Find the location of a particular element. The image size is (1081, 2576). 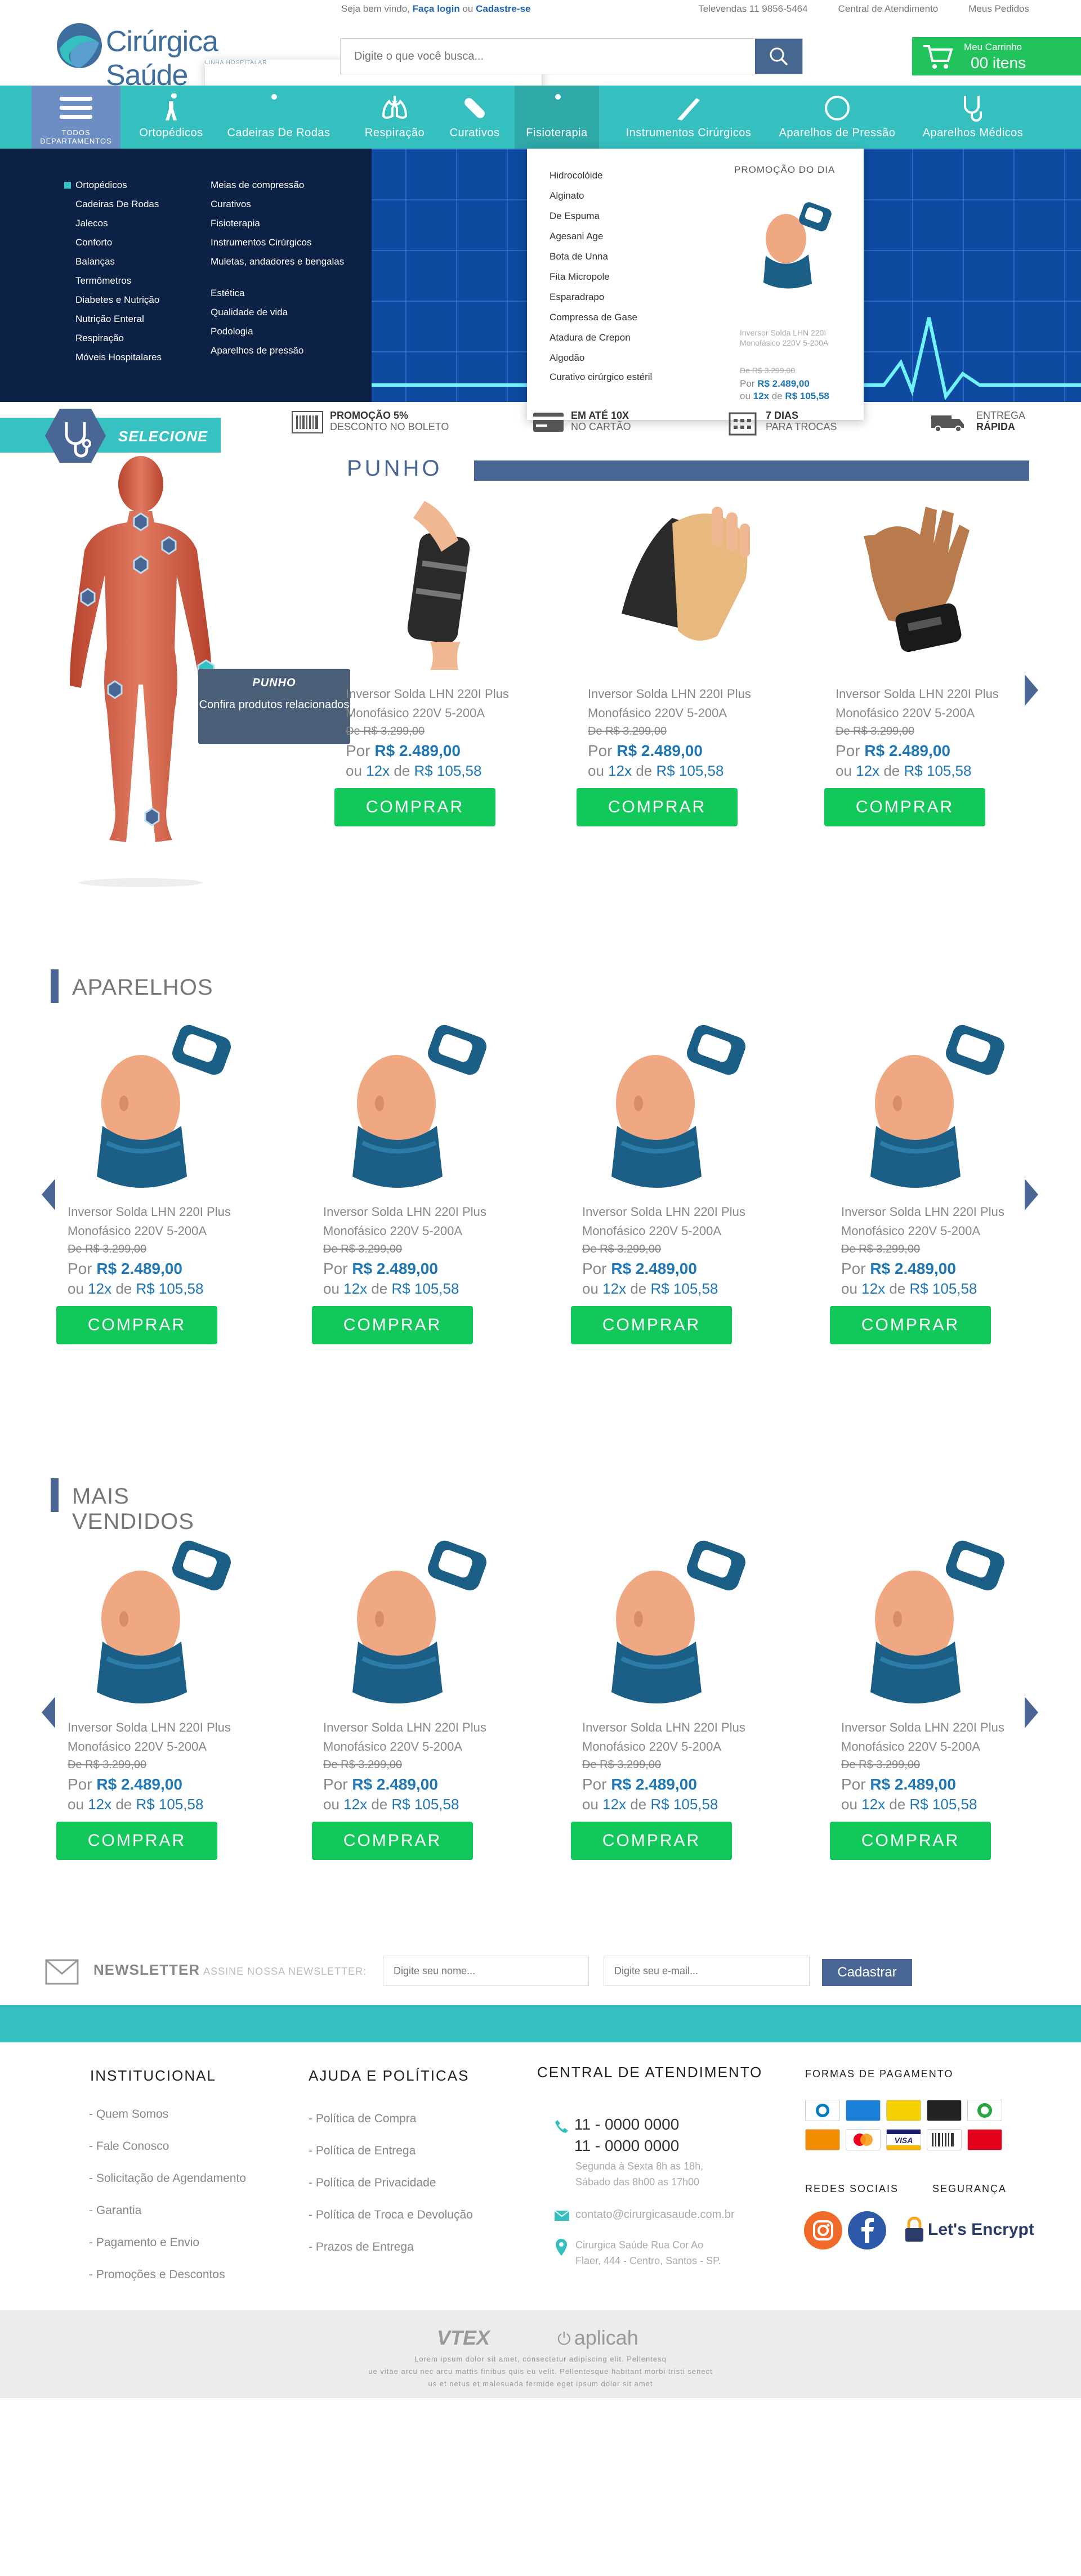

facebook-icon is located at coordinates (867, 2230).